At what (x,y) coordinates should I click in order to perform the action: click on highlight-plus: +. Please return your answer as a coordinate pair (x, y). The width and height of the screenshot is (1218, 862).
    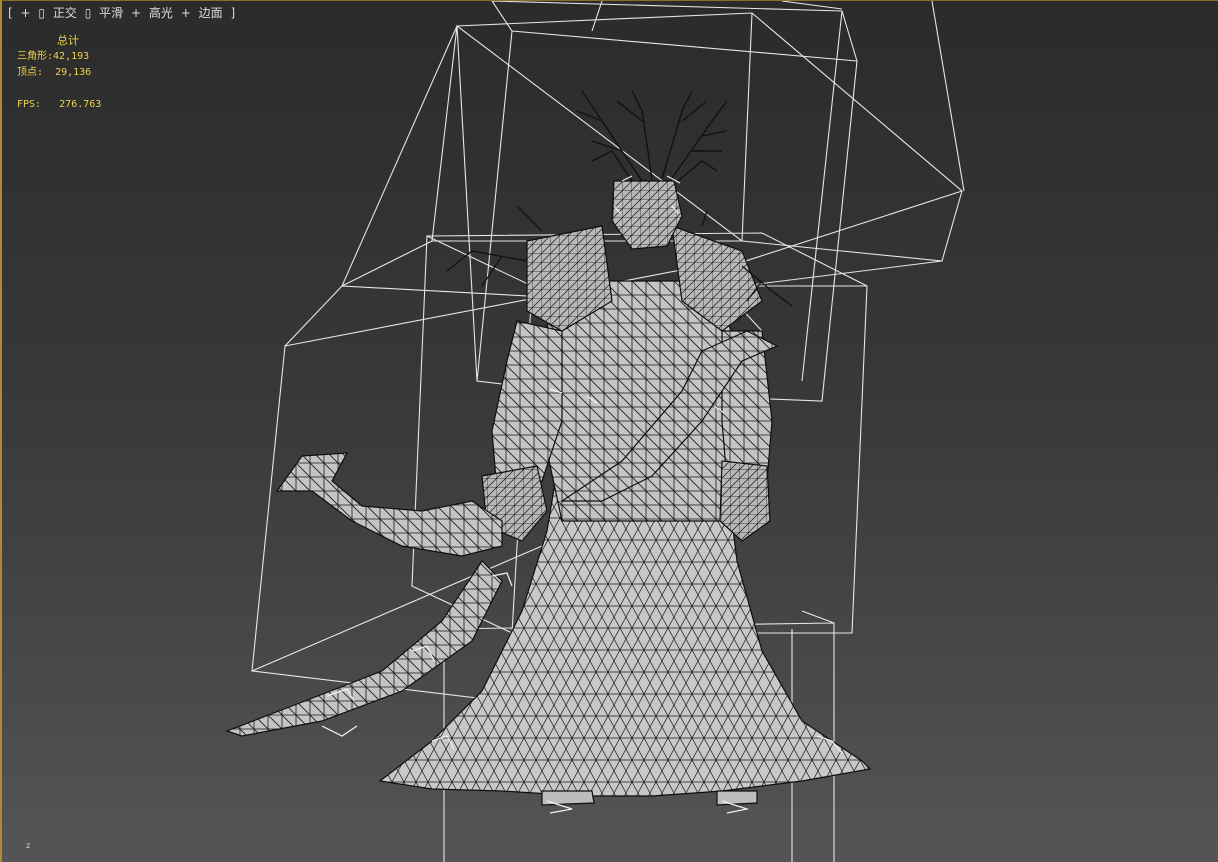
    Looking at the image, I should click on (136, 13).